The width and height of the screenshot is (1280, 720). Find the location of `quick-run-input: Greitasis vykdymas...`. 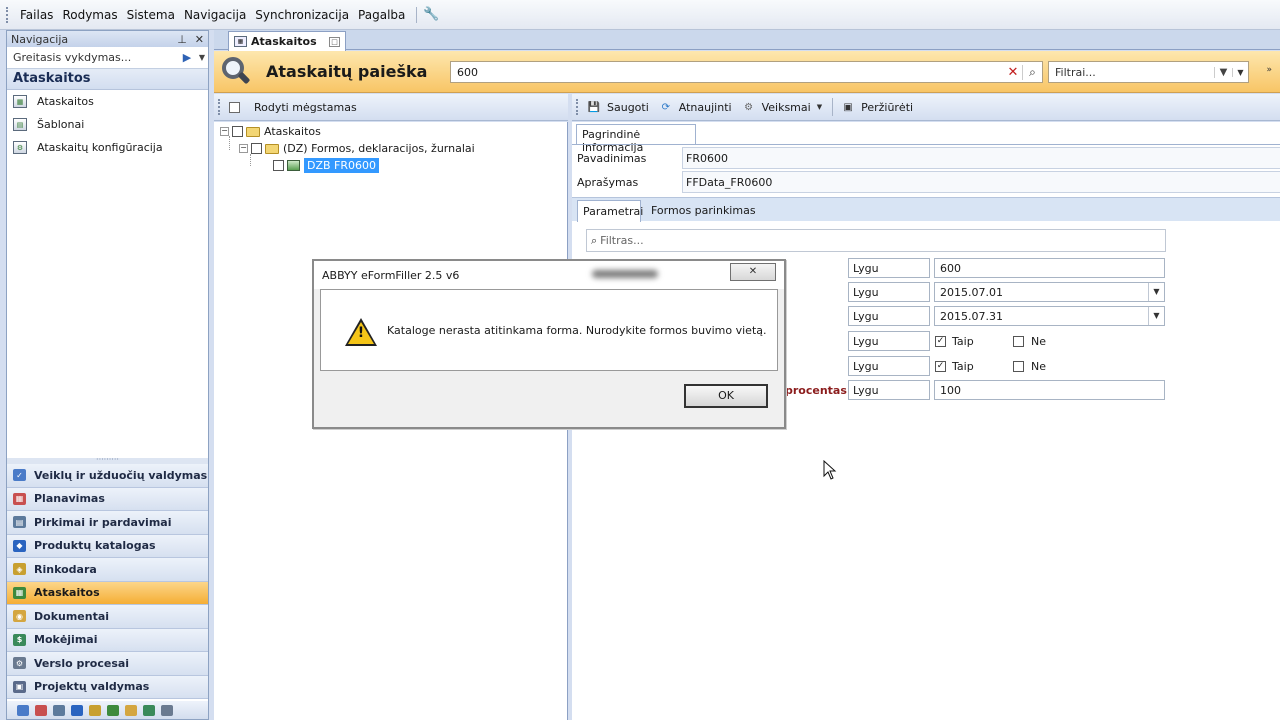

quick-run-input: Greitasis vykdymas... is located at coordinates (92, 57).